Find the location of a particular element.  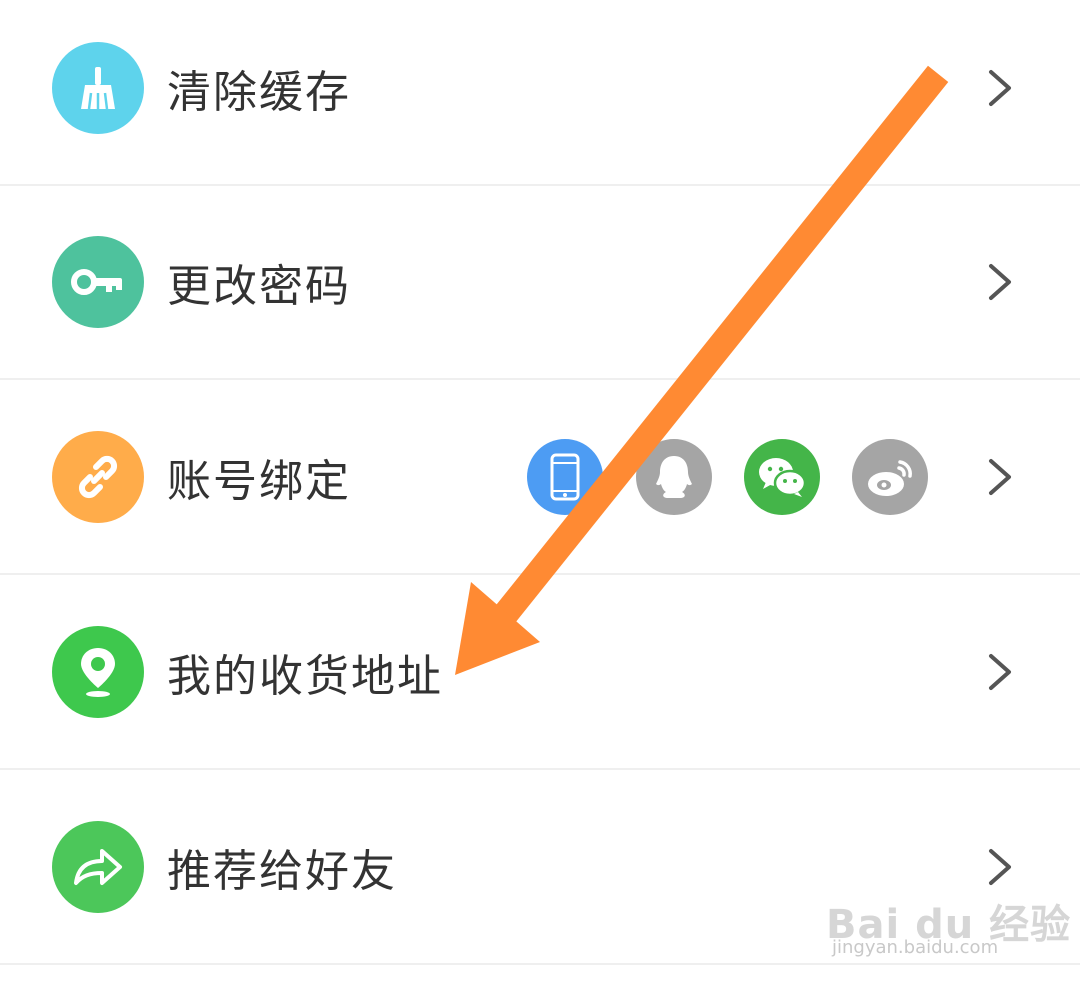

share-icon is located at coordinates (98, 867).